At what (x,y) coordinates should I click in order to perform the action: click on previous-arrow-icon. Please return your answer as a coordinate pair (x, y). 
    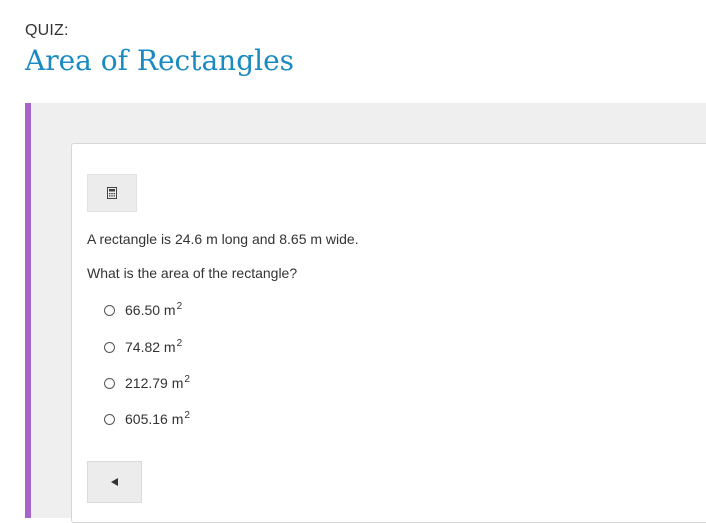
    Looking at the image, I should click on (114, 482).